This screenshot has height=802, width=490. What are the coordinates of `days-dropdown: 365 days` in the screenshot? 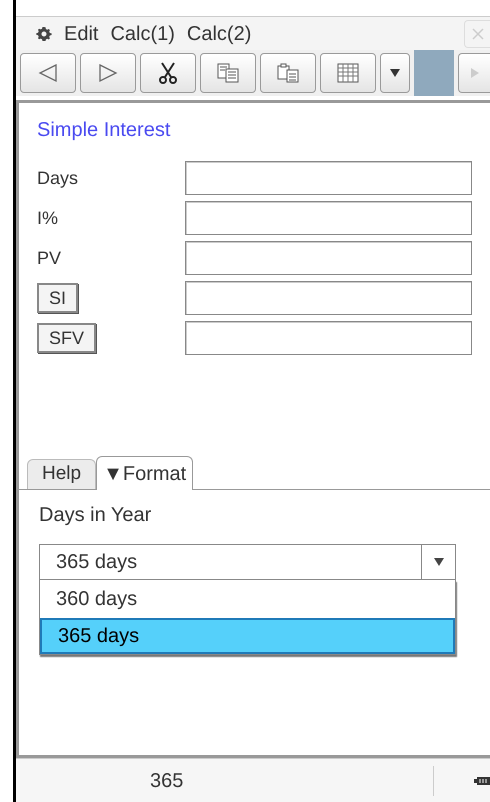 It's located at (247, 562).